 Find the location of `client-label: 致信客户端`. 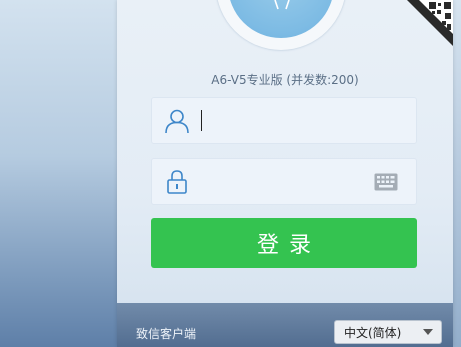

client-label: 致信客户端 is located at coordinates (166, 334).